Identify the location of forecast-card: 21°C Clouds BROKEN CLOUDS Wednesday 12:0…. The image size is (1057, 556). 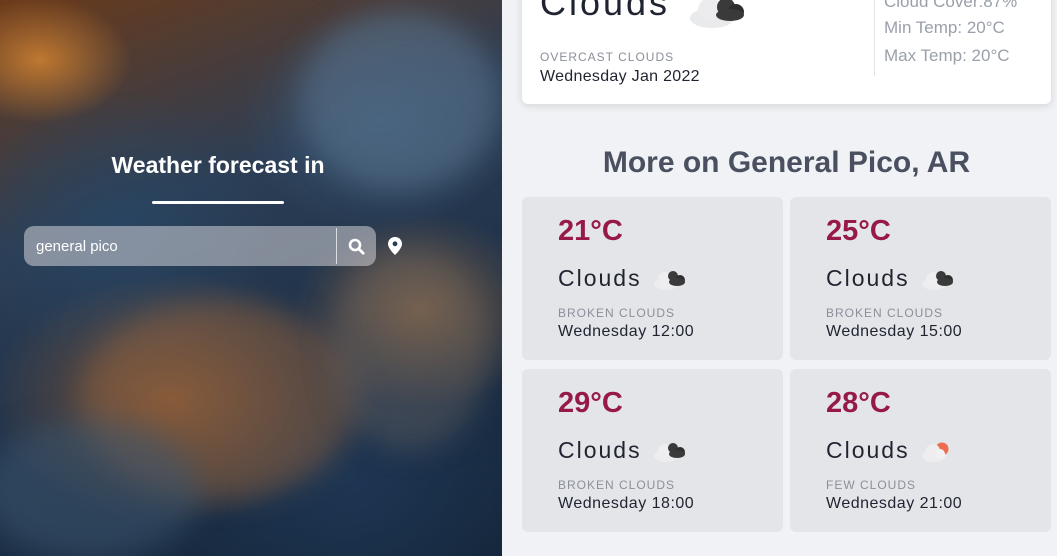
(652, 278).